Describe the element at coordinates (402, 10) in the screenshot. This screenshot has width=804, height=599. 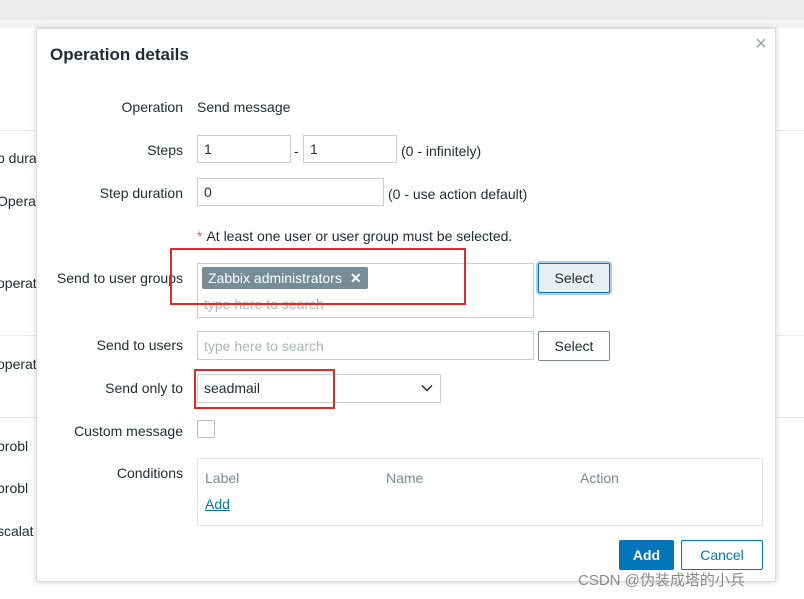
I see `background-topbar` at that location.